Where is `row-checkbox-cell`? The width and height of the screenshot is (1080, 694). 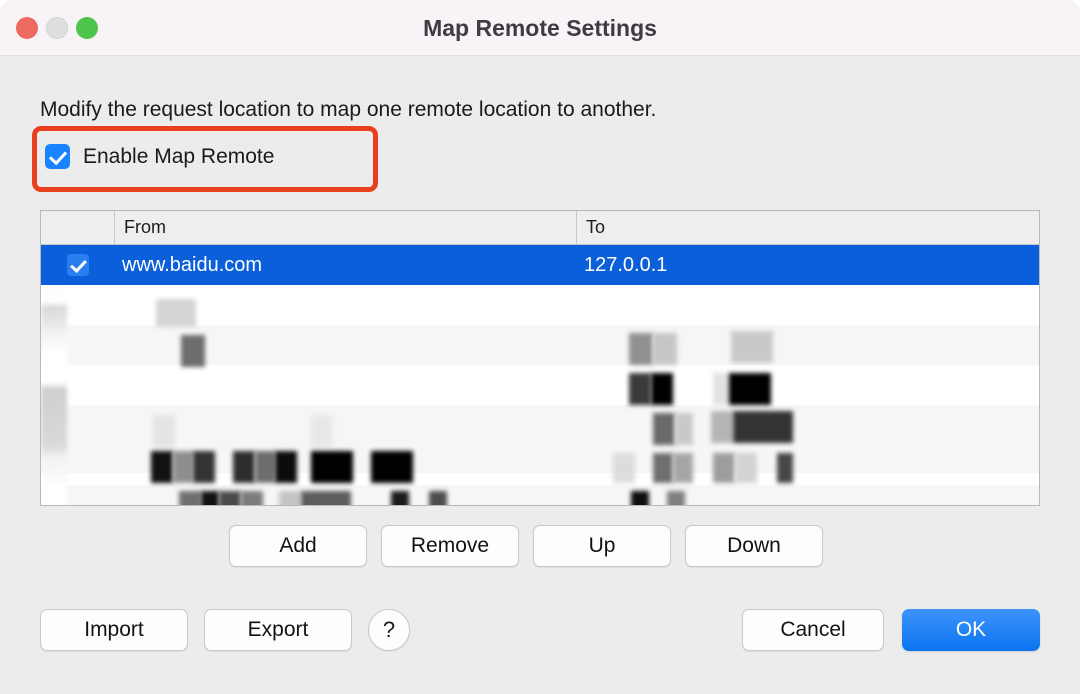
row-checkbox-cell is located at coordinates (77, 265).